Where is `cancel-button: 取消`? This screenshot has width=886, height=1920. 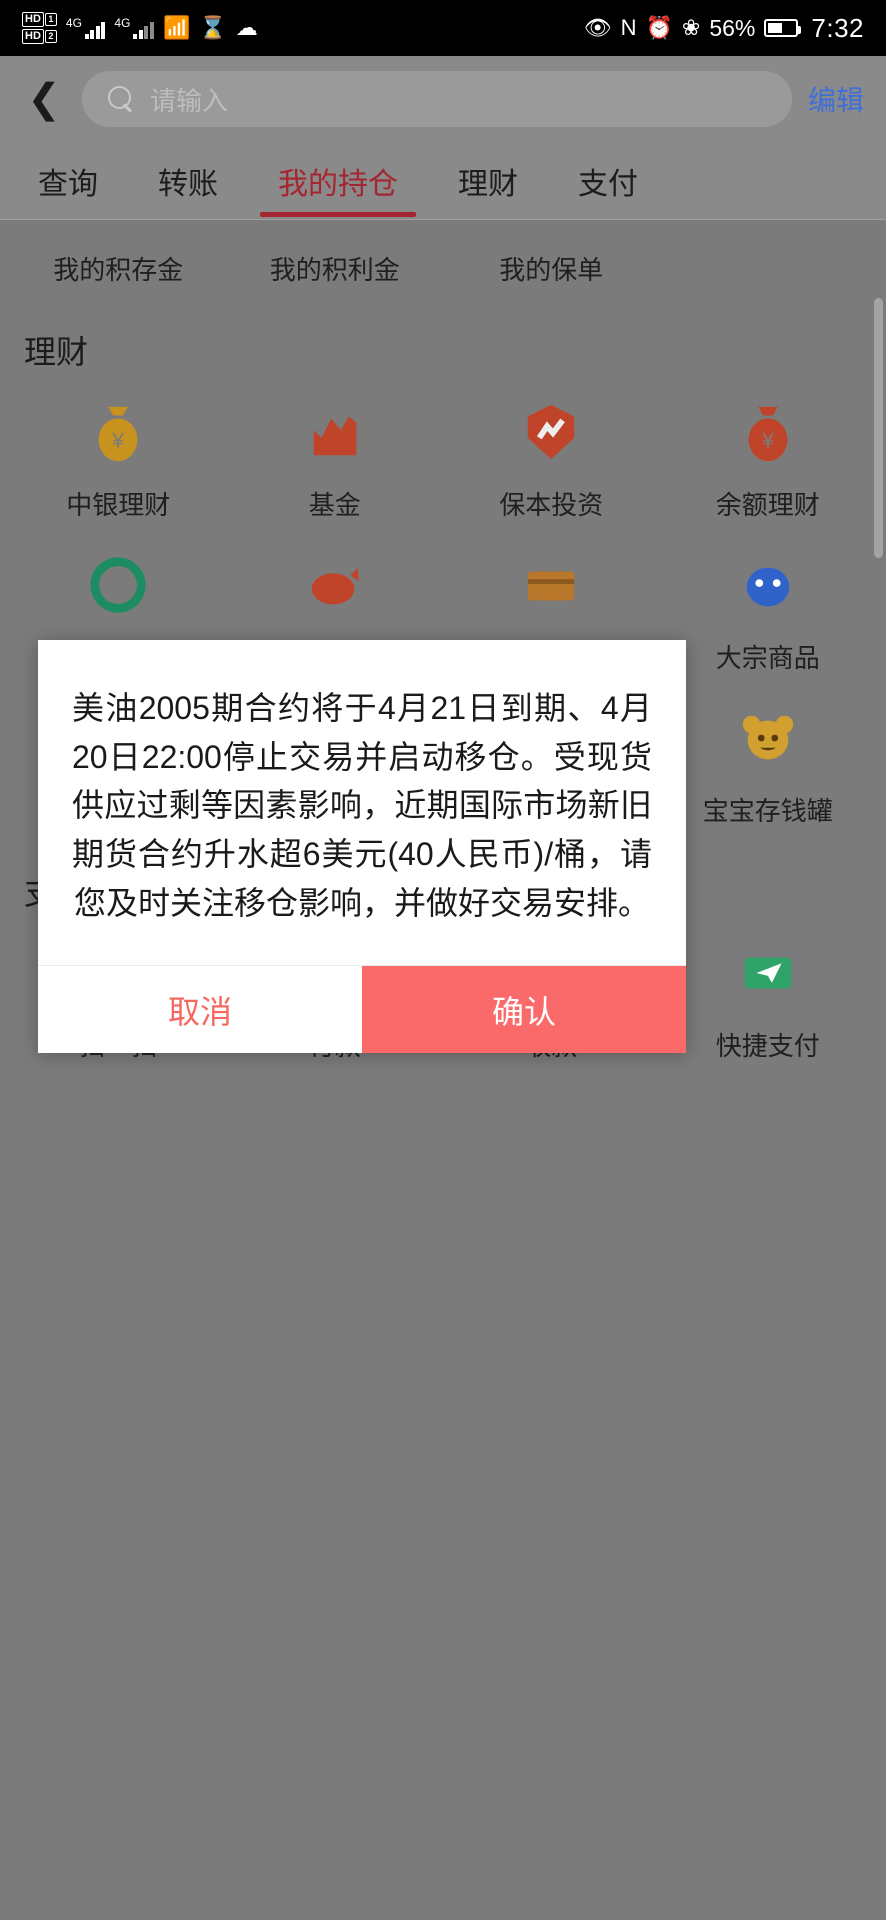
cancel-button: 取消 is located at coordinates (200, 1010).